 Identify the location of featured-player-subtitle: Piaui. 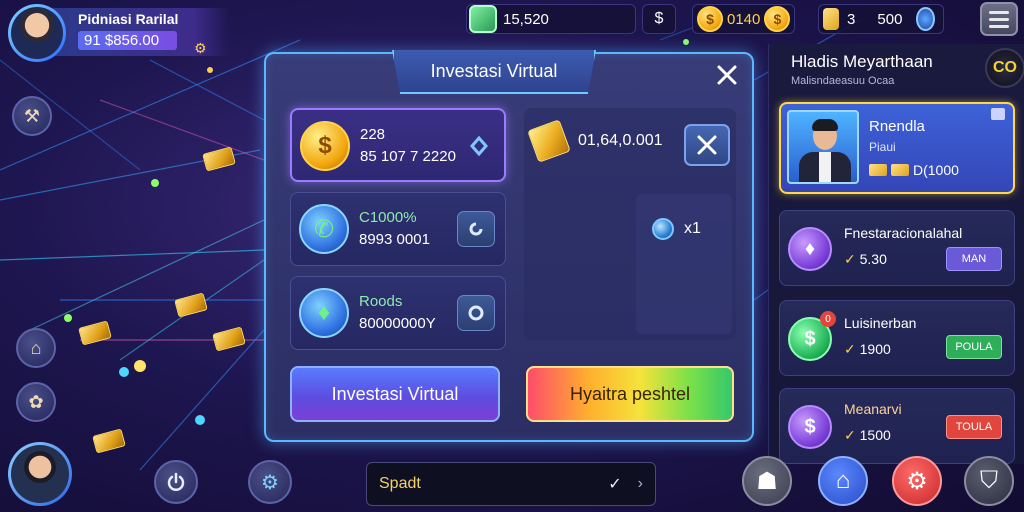
(882, 147).